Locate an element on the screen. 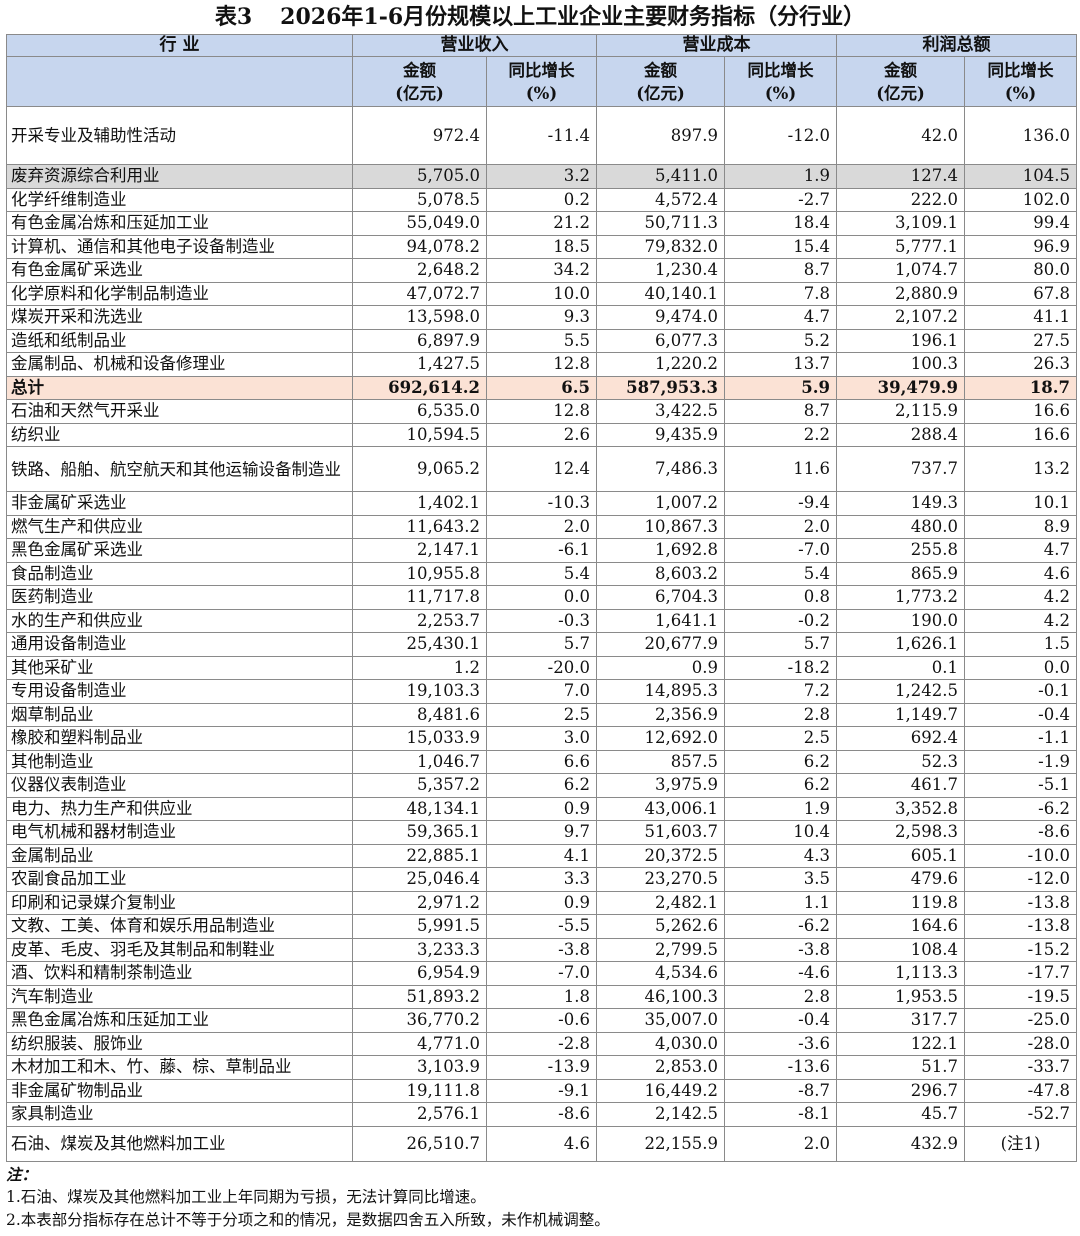 This screenshot has height=1236, width=1080. revenue-growth-cell: -7.0 is located at coordinates (541, 973).